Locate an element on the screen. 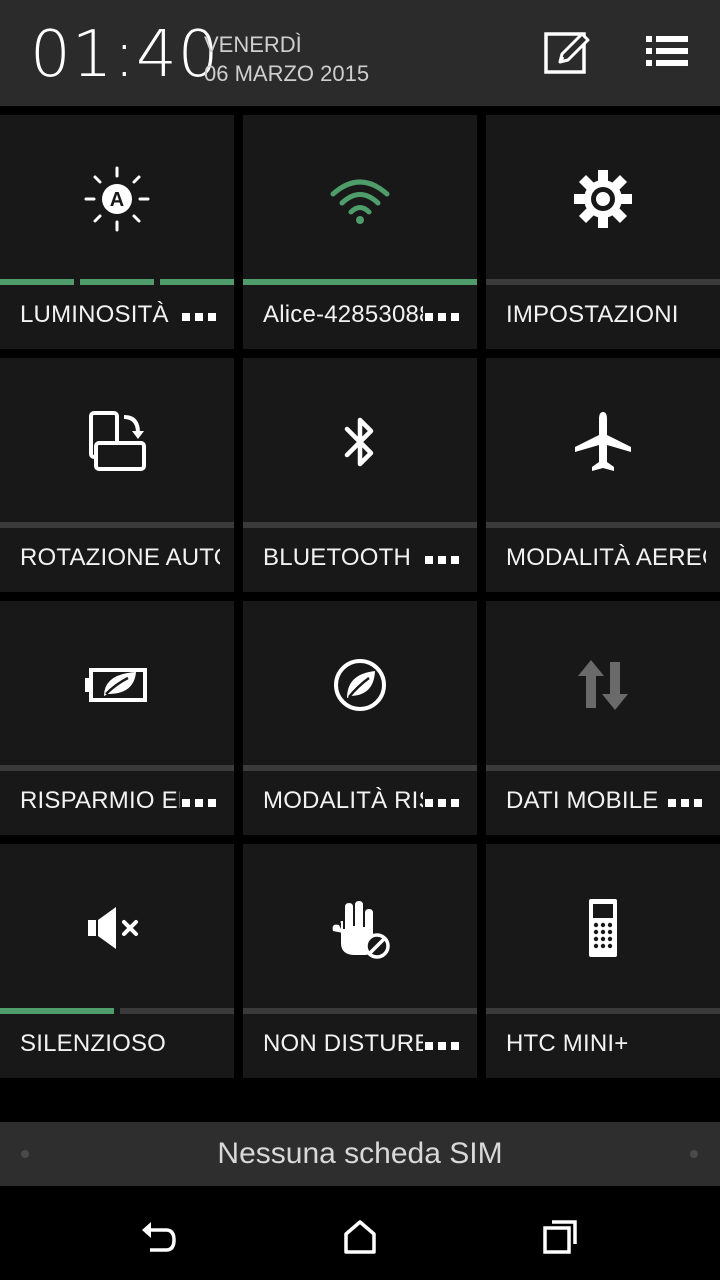 Image resolution: width=720 pixels, height=1280 pixels. mobile-data-icon is located at coordinates (603, 685).